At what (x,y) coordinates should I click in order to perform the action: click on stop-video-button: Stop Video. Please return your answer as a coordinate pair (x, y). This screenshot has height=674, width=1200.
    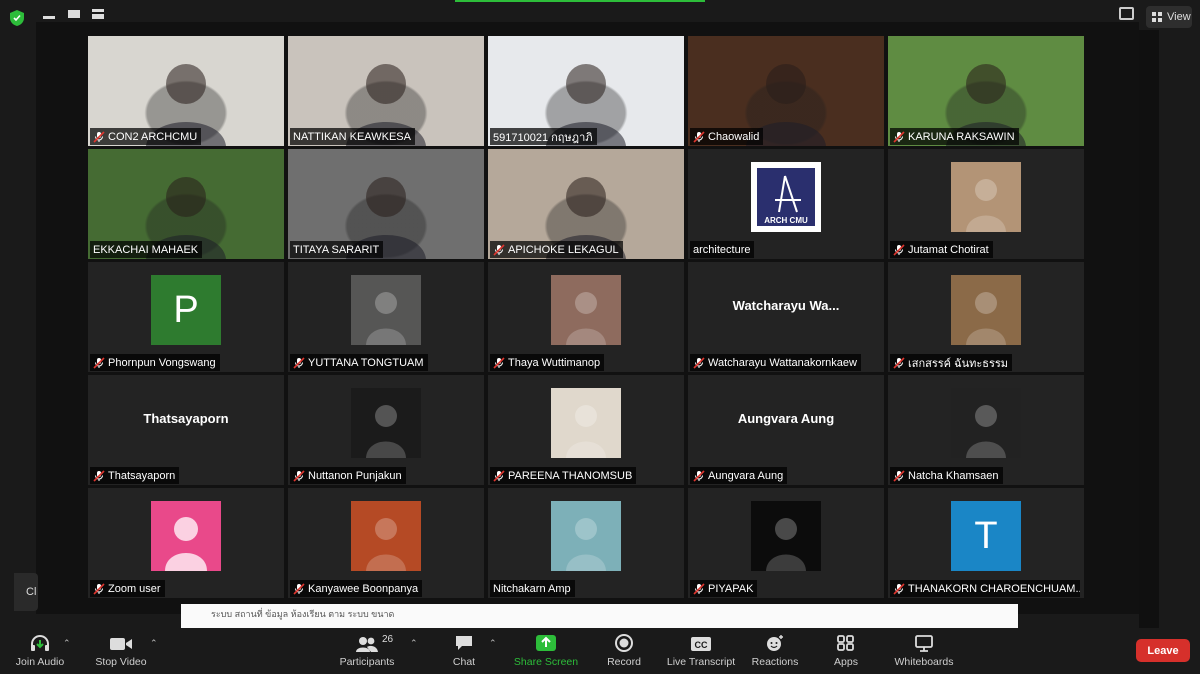
    Looking at the image, I should click on (121, 651).